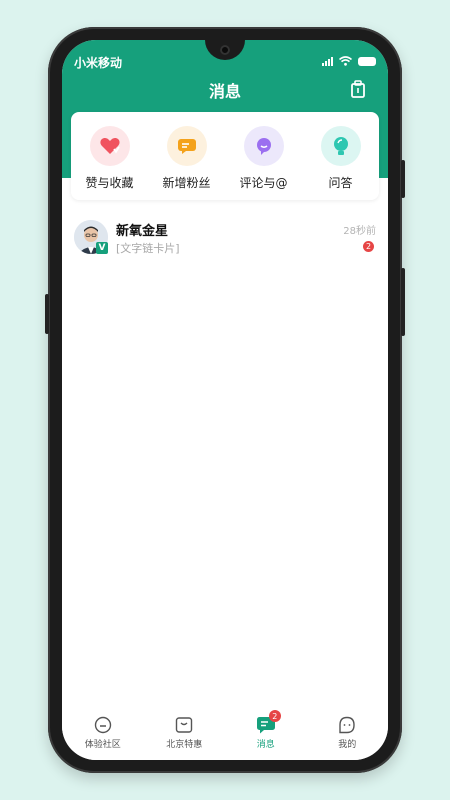  Describe the element at coordinates (225, 733) in the screenshot. I see `bottom-tab-bar: 体验社区 北京特惠 2 消息 我的` at that location.